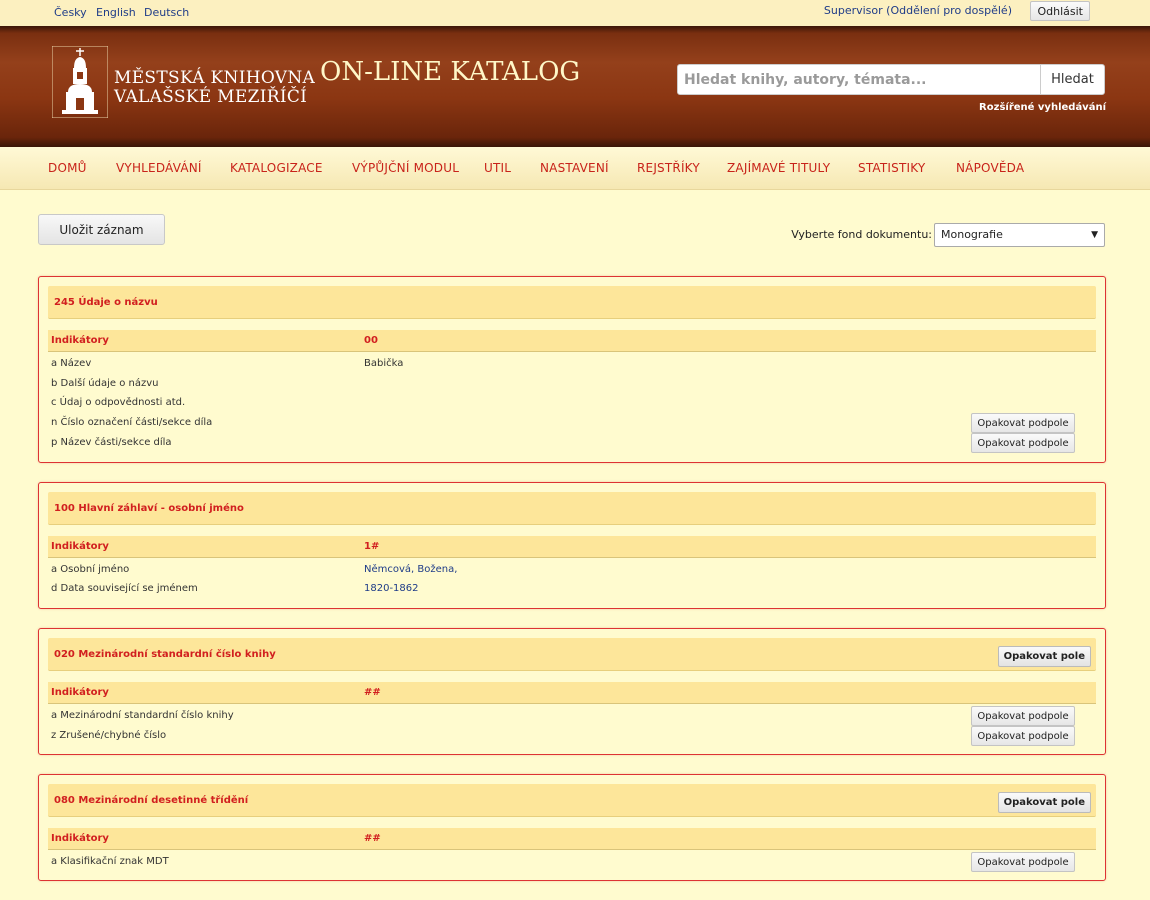  I want to click on logo-text-line2: VALAŠSKÉ MEZIŘÍČÍ, so click(211, 97).